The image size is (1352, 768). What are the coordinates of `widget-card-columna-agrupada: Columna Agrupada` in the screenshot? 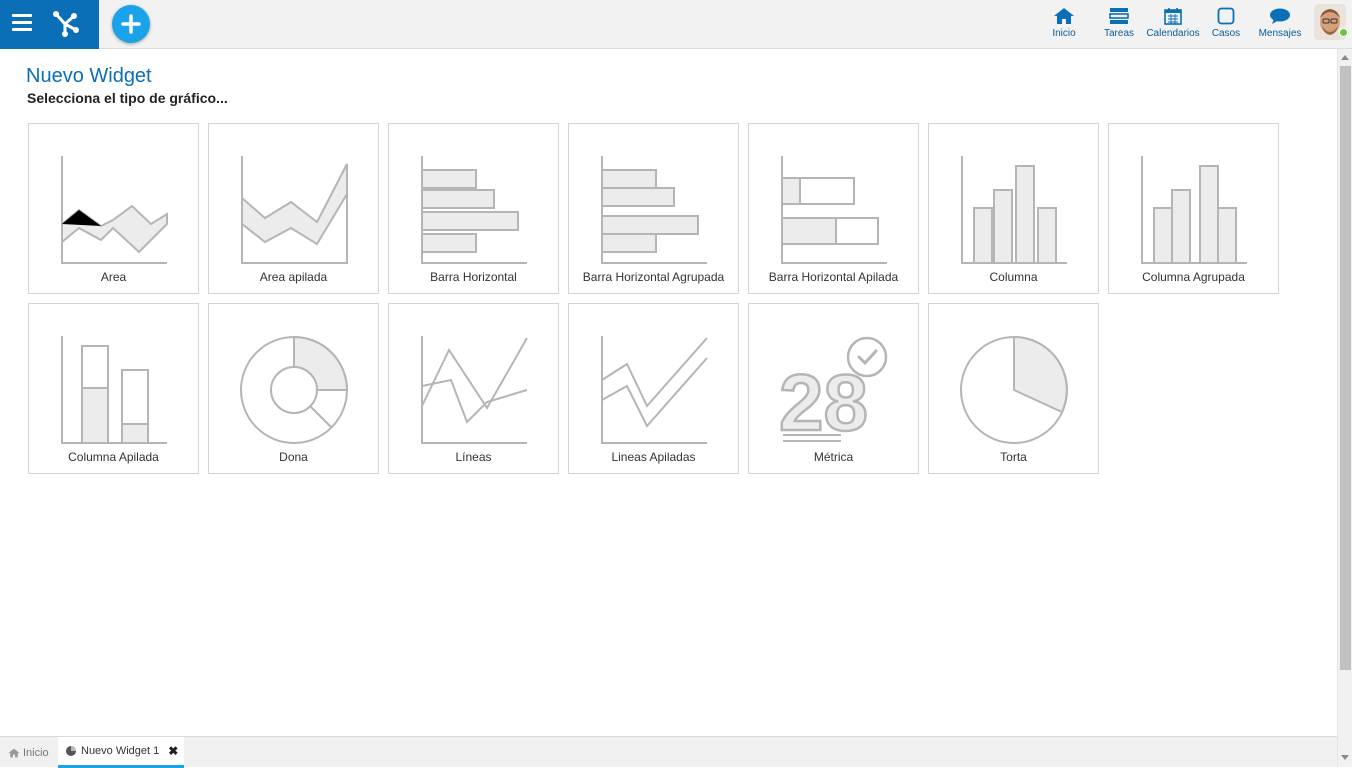 It's located at (1193, 208).